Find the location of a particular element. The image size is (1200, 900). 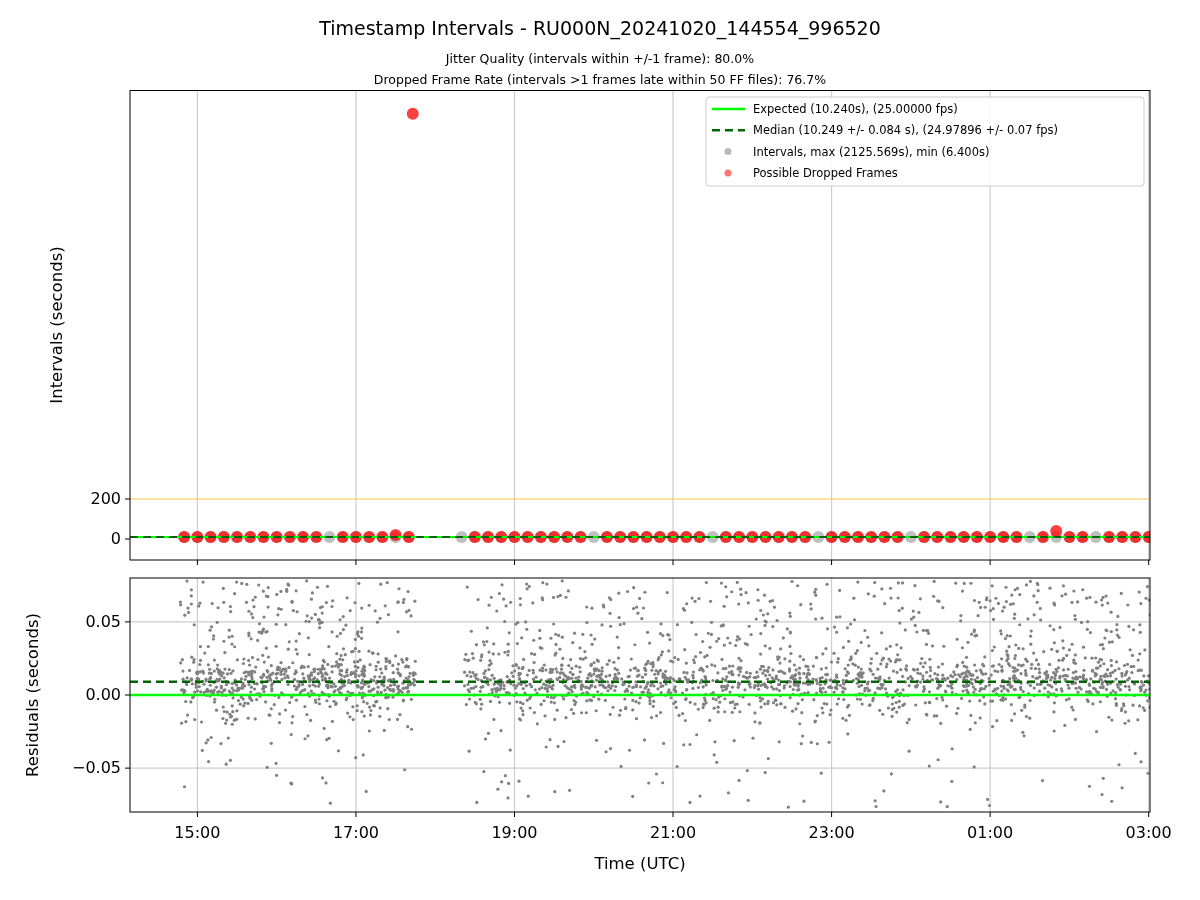

legend-label: Possible Dropped Frames is located at coordinates (825, 172).